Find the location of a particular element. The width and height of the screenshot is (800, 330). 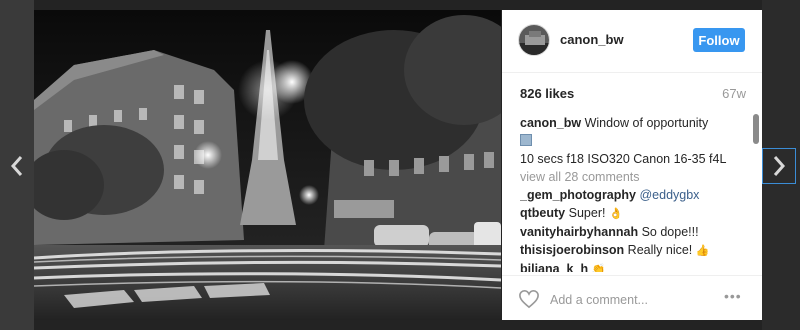

heart-icon is located at coordinates (529, 299).